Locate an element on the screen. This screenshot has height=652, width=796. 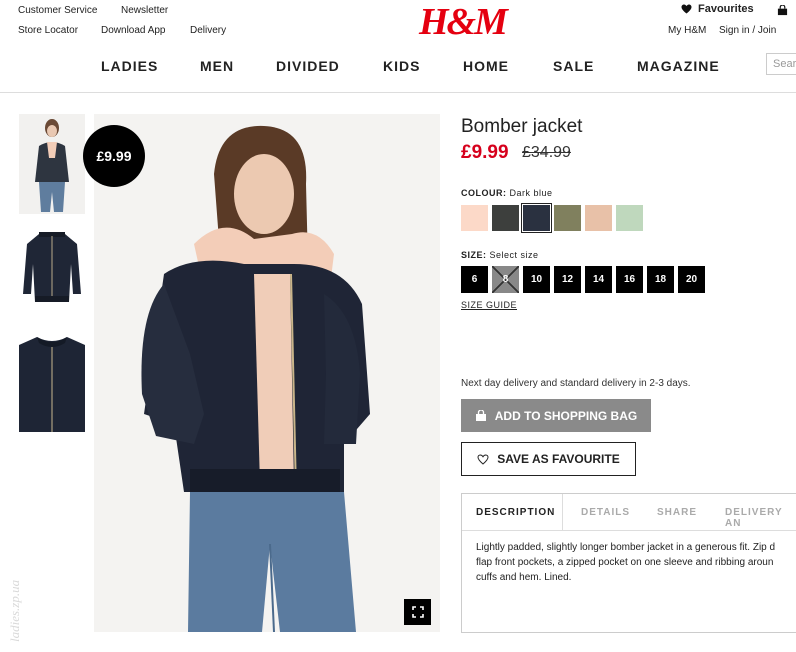
hm-logo: H&M is located at coordinates (463, 22).